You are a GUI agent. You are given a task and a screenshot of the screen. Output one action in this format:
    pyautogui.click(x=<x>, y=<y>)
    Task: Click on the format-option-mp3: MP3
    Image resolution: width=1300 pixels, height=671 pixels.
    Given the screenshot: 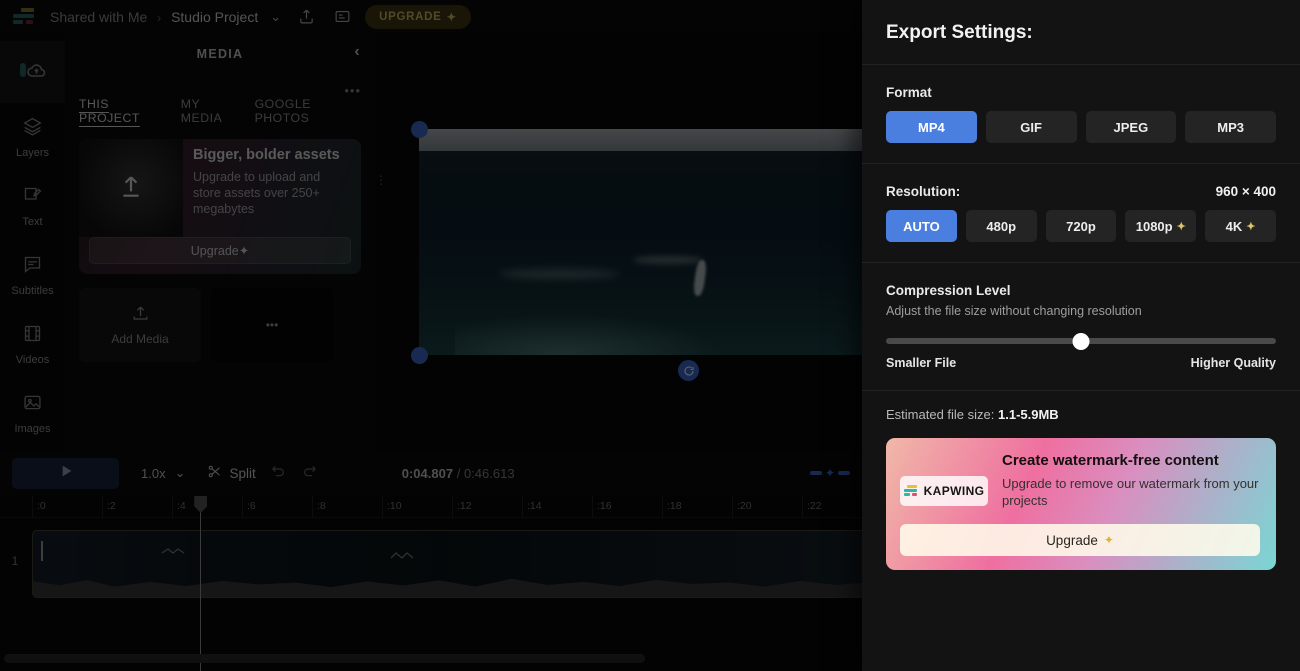 What is the action you would take?
    pyautogui.click(x=1230, y=127)
    